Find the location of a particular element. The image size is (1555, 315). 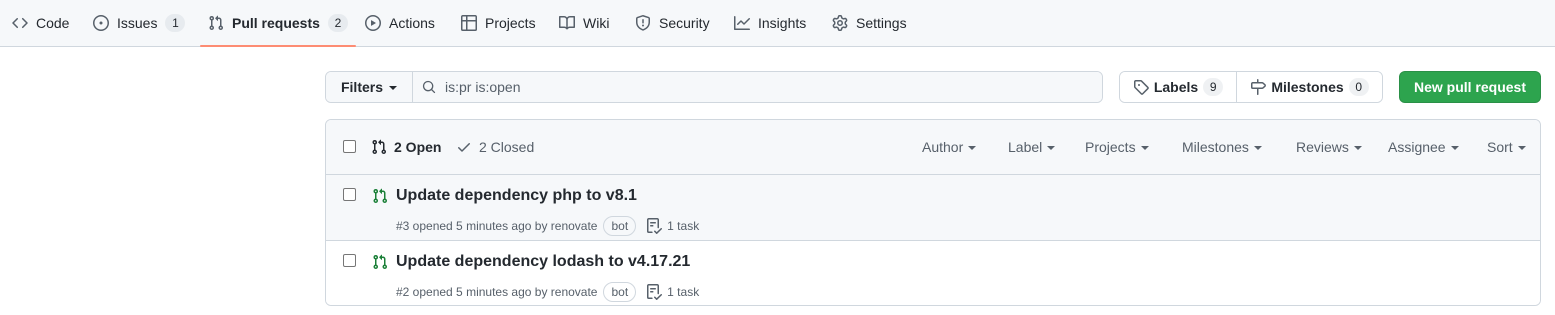

tab-projects: Projects is located at coordinates (498, 23).